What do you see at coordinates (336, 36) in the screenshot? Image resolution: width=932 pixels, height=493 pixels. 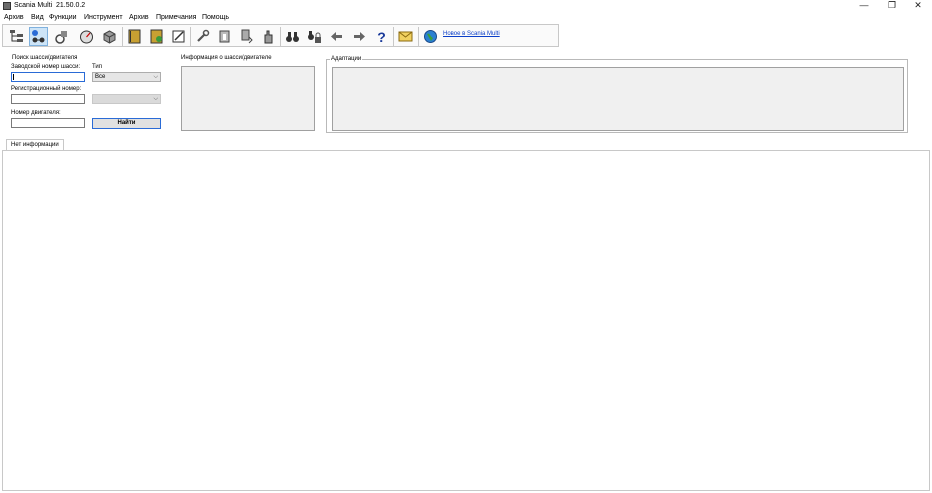 I see `back-arrow-icon` at bounding box center [336, 36].